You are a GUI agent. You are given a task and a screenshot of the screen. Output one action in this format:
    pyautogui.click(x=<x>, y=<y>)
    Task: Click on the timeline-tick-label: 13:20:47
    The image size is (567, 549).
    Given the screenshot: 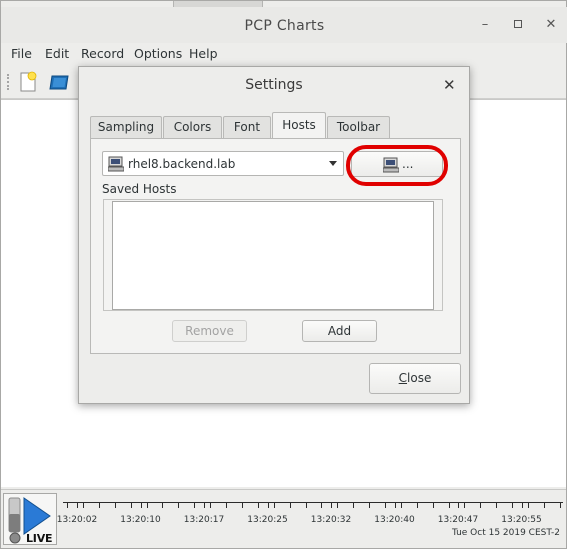 What is the action you would take?
    pyautogui.click(x=458, y=520)
    